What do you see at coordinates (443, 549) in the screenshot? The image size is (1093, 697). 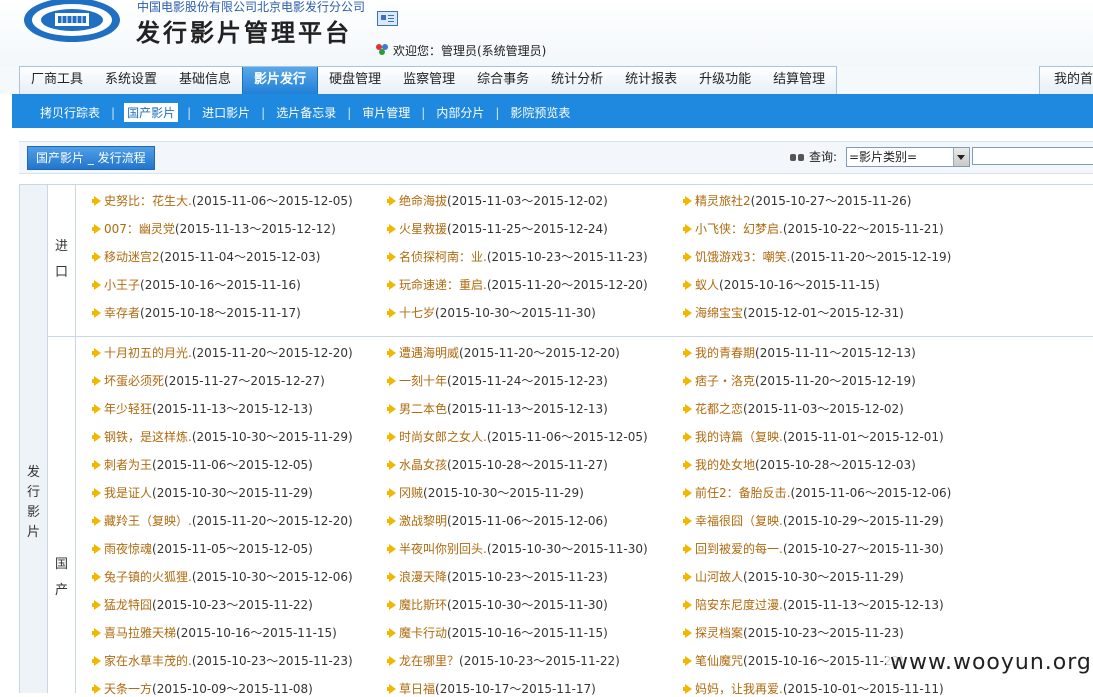 I see `film-title: 半夜叫你别回头.` at bounding box center [443, 549].